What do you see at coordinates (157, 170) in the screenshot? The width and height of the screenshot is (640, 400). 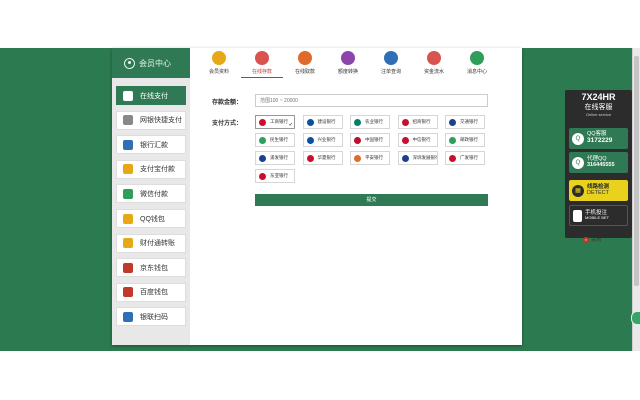 I see `sidebar-item-label: 支付宝付款` at bounding box center [157, 170].